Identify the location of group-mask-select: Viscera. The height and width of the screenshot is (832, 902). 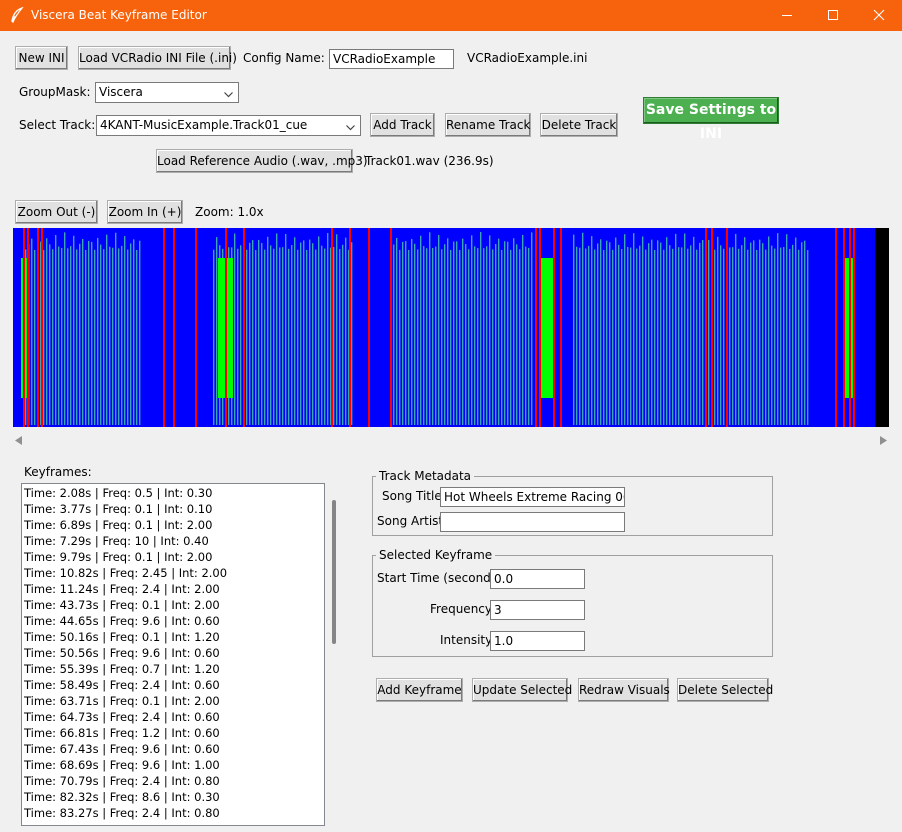
(167, 92).